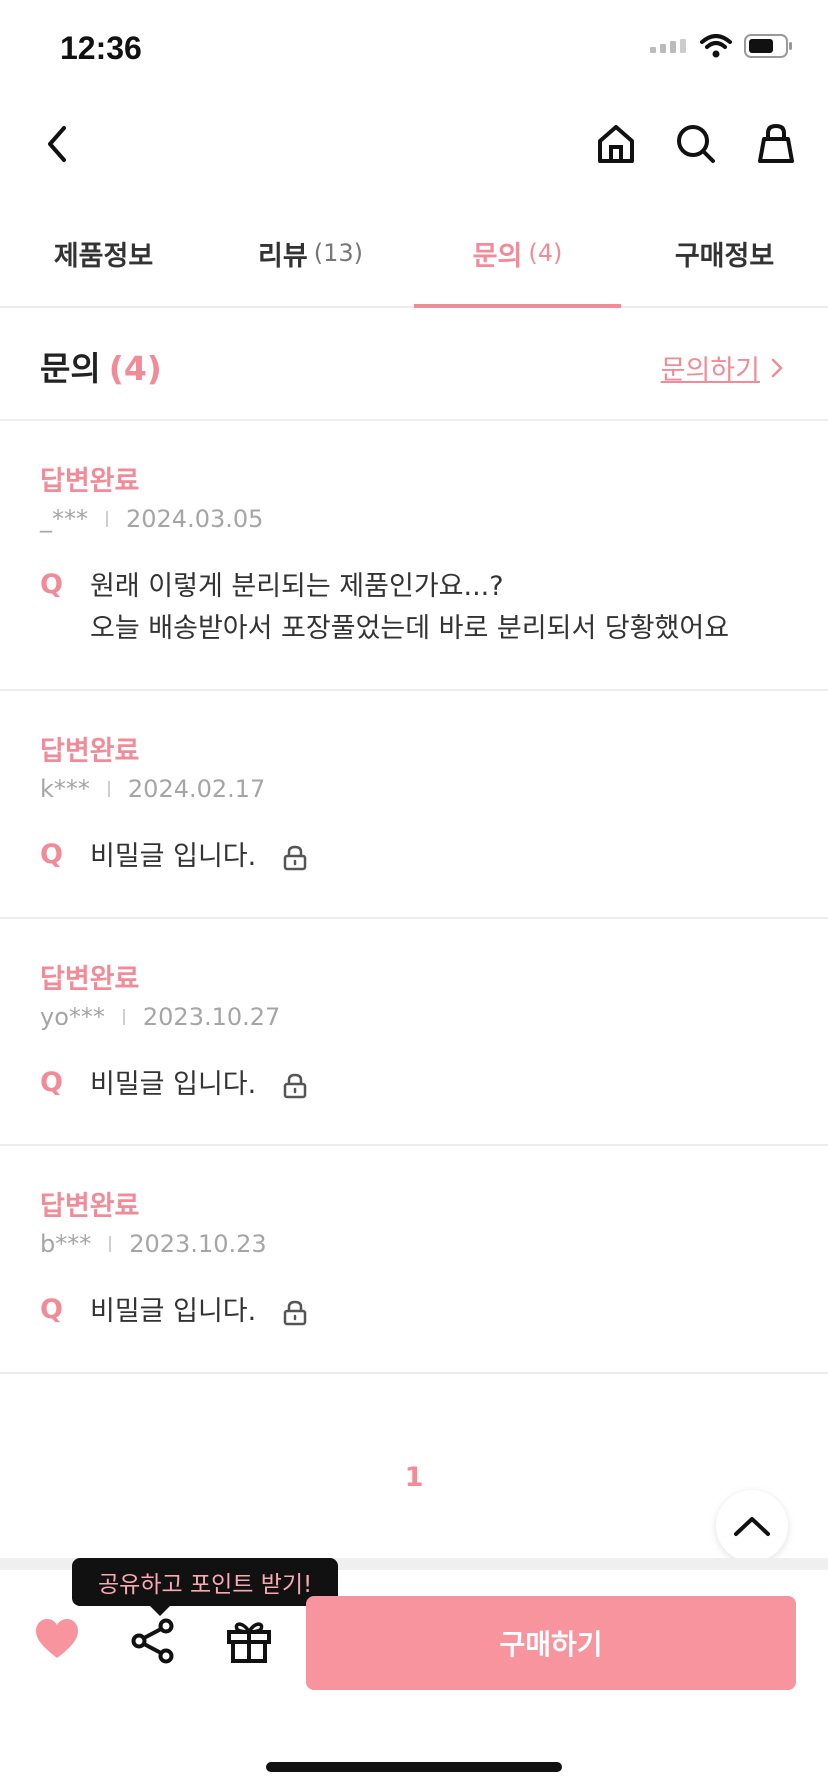 The height and width of the screenshot is (1792, 828). I want to click on buy-button: 구매하기, so click(551, 1643).